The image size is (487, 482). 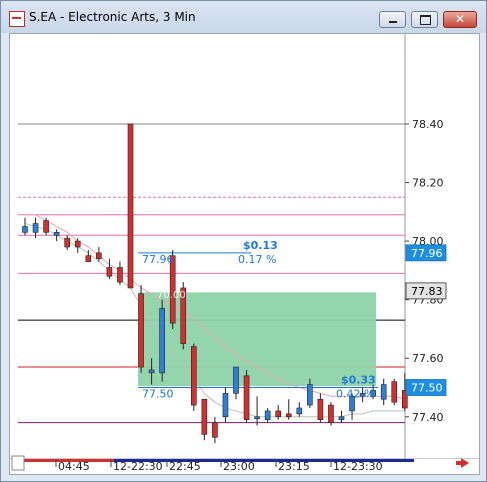 I want to click on minimize-button, so click(x=392, y=19).